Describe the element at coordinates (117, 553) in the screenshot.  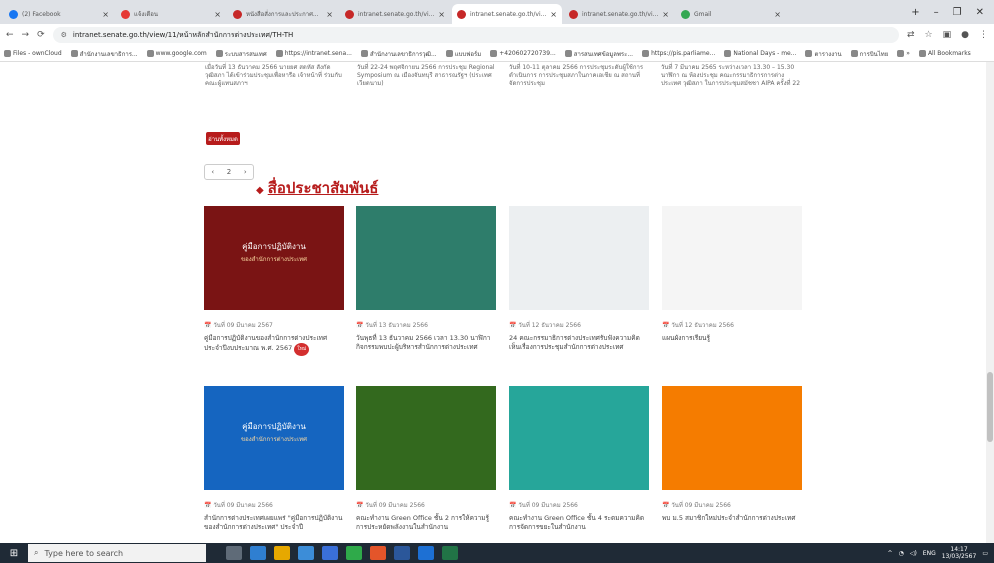
I see `taskbar-search: ⌕ Type here to search` at that location.